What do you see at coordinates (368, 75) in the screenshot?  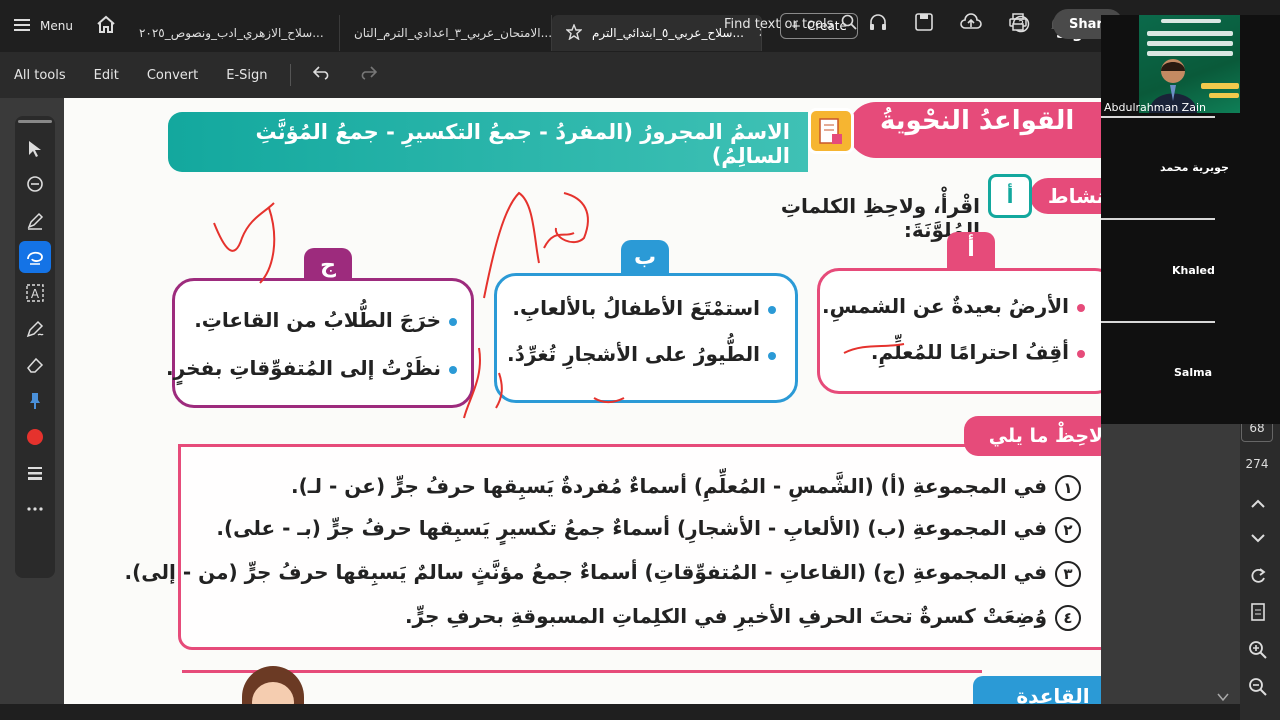 I see `redo-icon` at bounding box center [368, 75].